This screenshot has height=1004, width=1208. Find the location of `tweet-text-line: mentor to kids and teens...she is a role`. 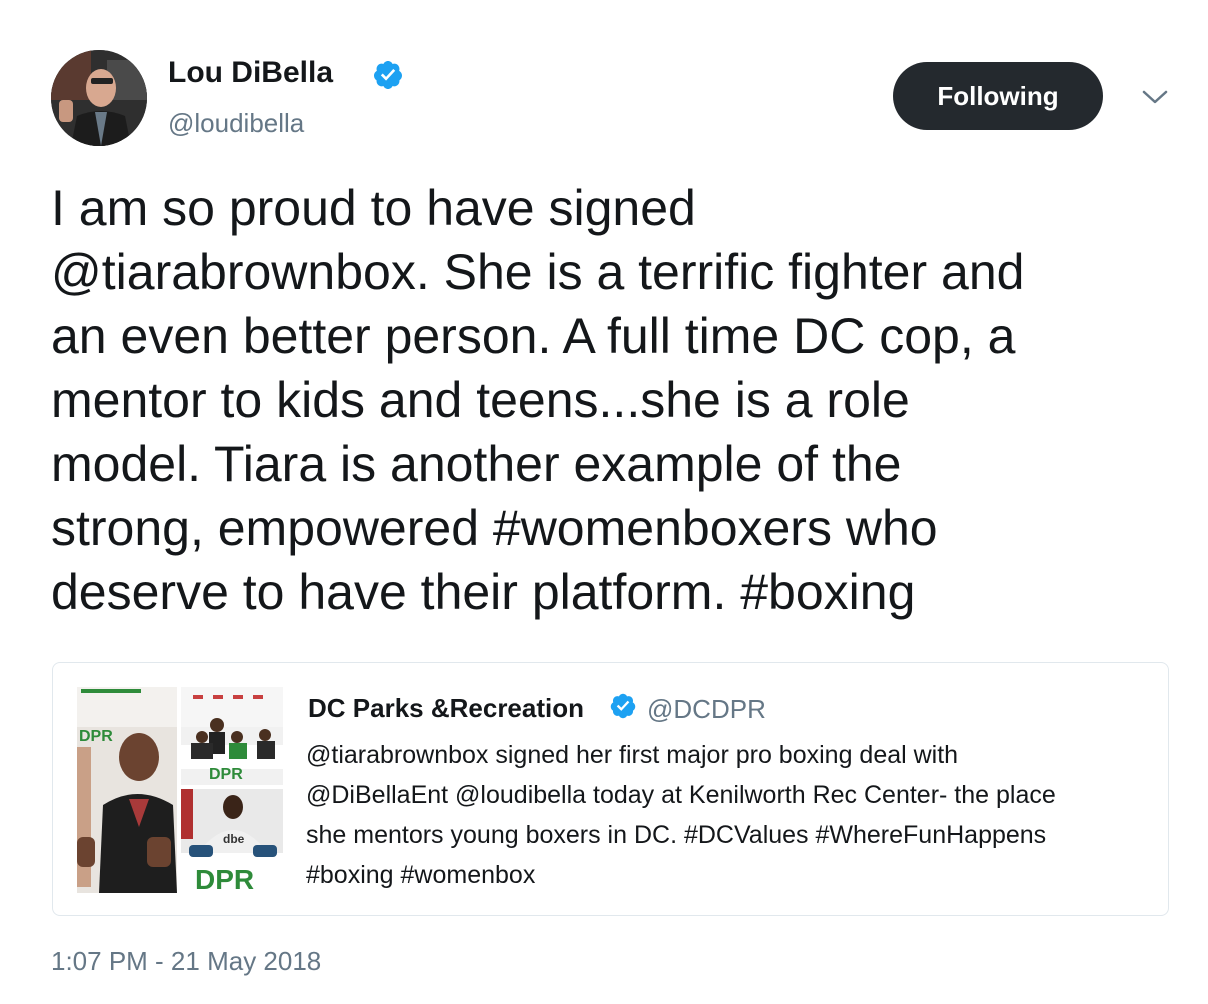

tweet-text-line: mentor to kids and teens...she is a role is located at coordinates (480, 400).